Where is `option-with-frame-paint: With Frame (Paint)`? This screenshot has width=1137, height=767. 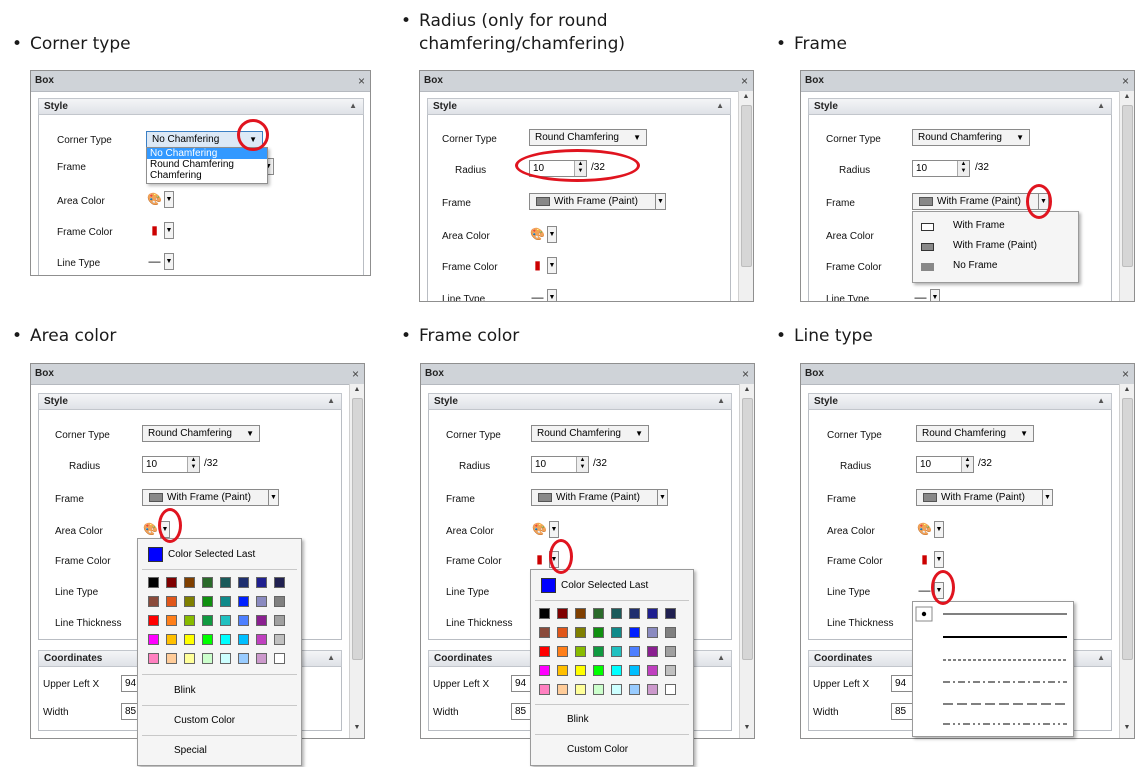 option-with-frame-paint: With Frame (Paint) is located at coordinates (995, 245).